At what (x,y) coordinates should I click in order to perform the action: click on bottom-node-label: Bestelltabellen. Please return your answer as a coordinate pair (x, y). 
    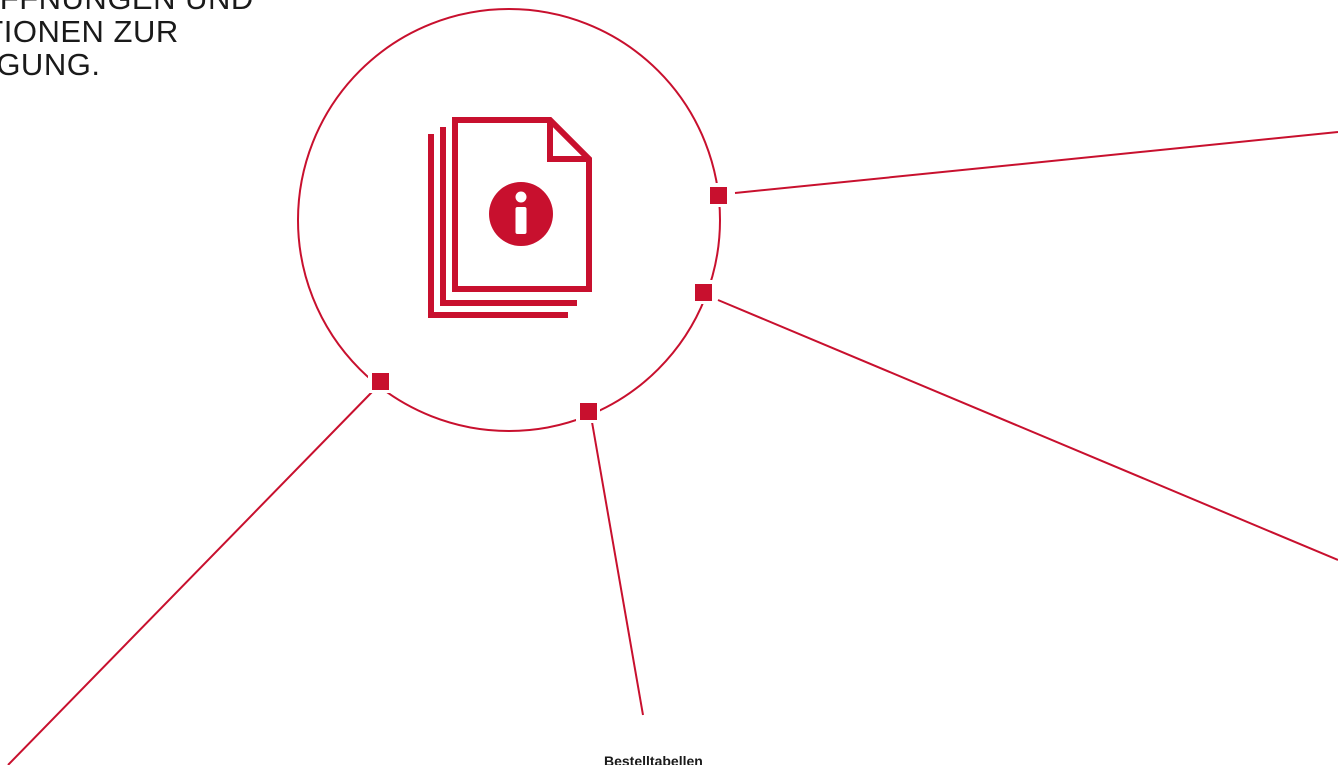
    Looking at the image, I should click on (653, 759).